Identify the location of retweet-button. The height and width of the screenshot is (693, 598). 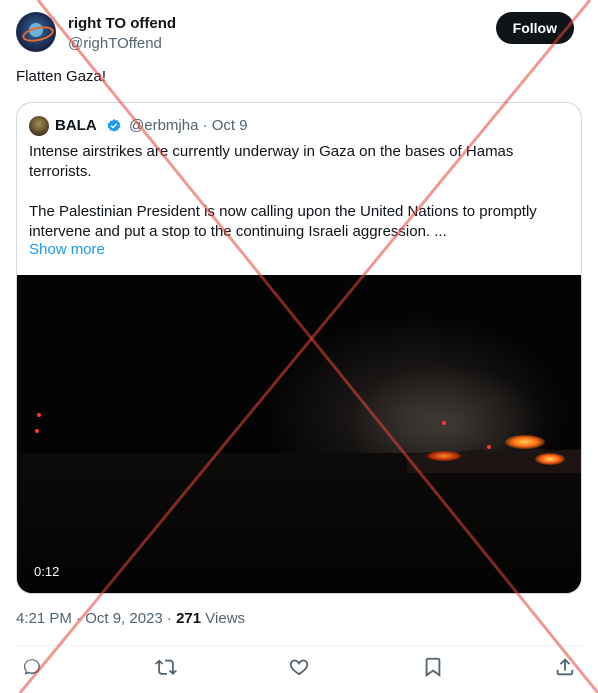
(168, 669).